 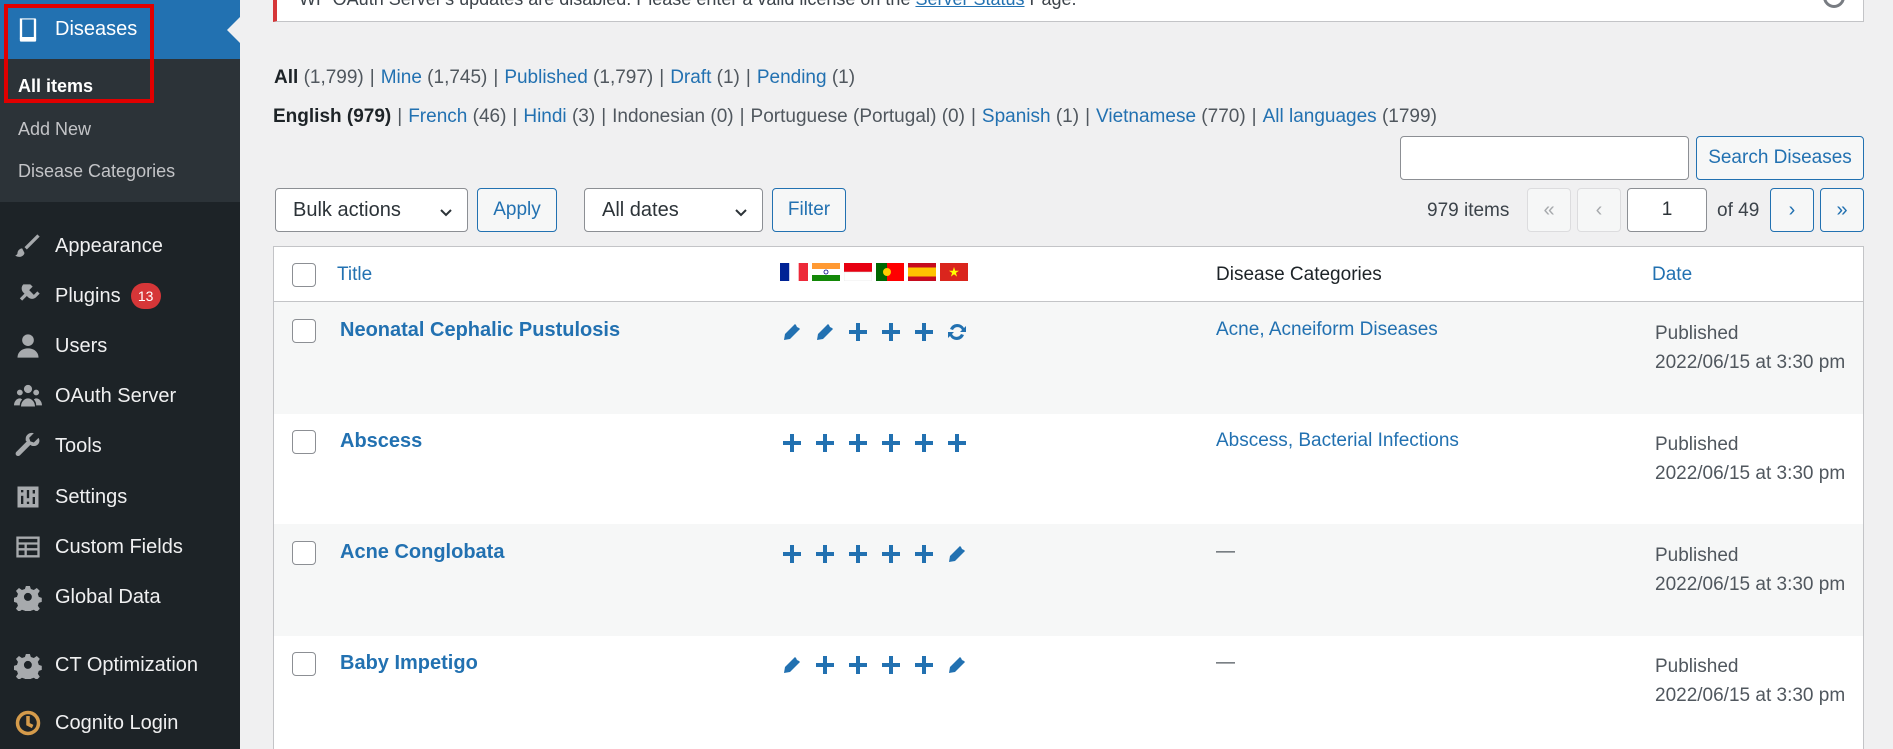 I want to click on row-title-link: Baby Impetigo, so click(x=409, y=663).